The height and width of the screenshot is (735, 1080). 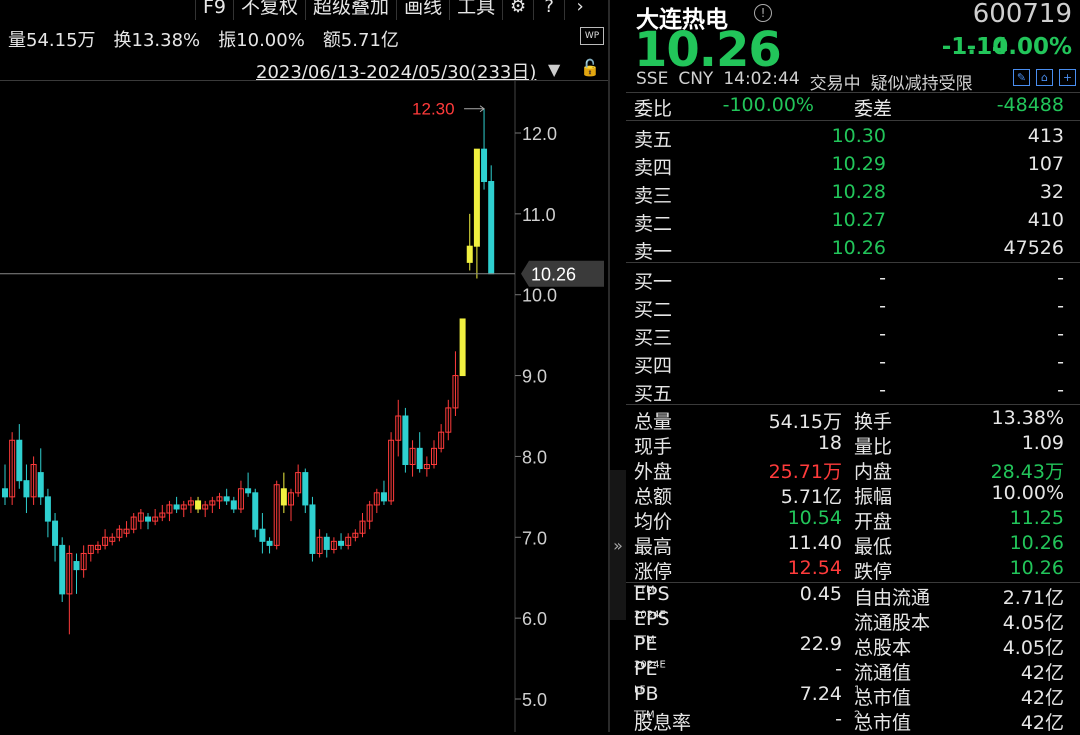 What do you see at coordinates (548, 10) in the screenshot?
I see `help-icon: ?` at bounding box center [548, 10].